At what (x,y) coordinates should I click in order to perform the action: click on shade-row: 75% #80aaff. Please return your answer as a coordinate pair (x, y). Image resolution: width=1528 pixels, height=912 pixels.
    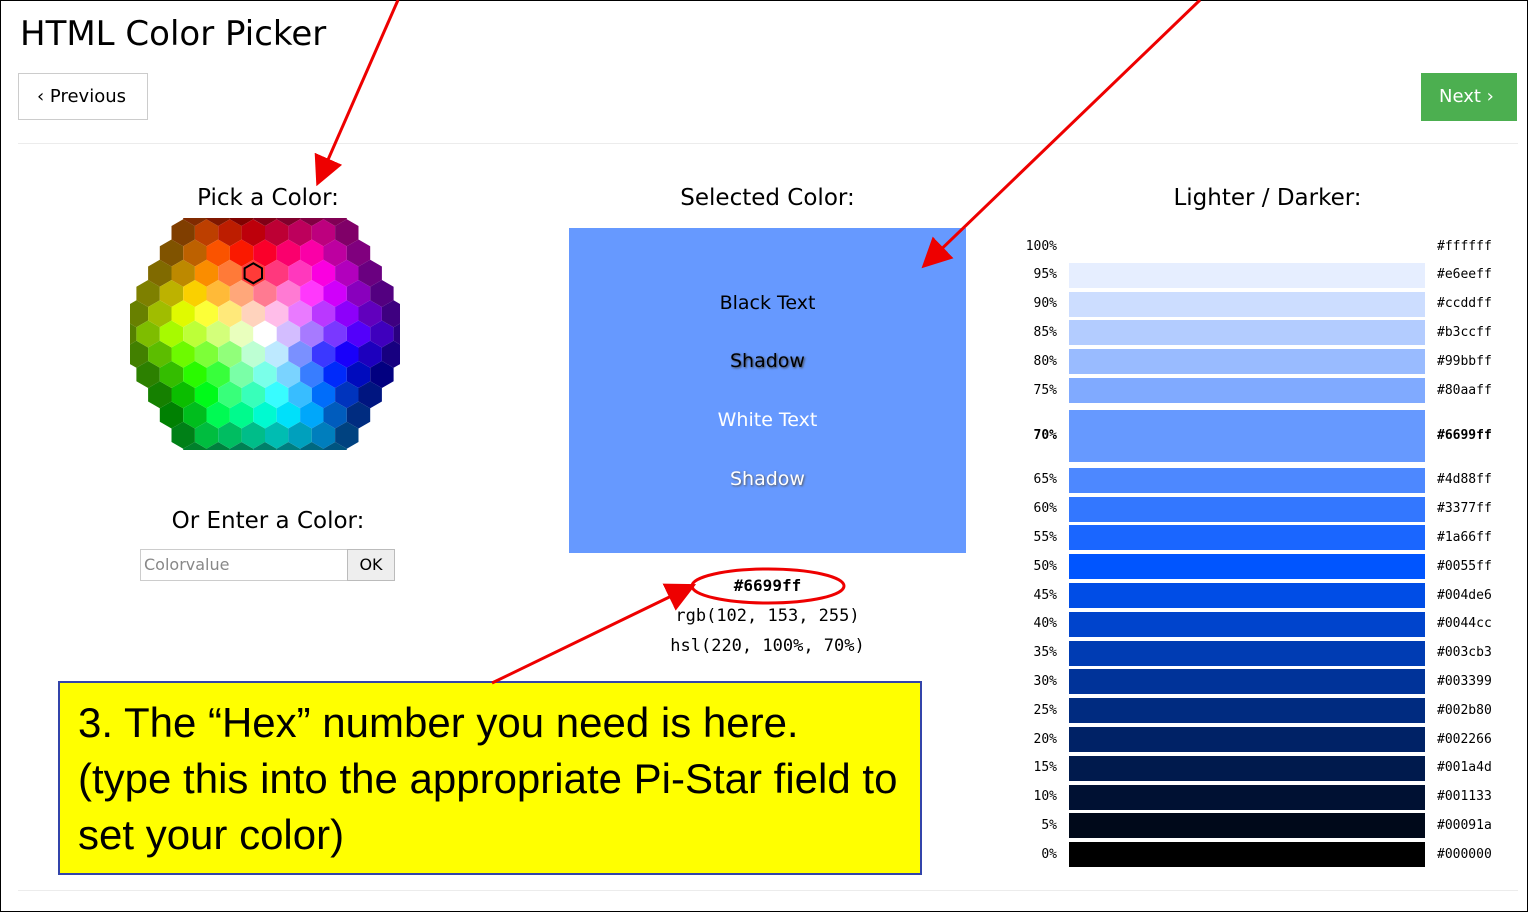
    Looking at the image, I should click on (1265, 390).